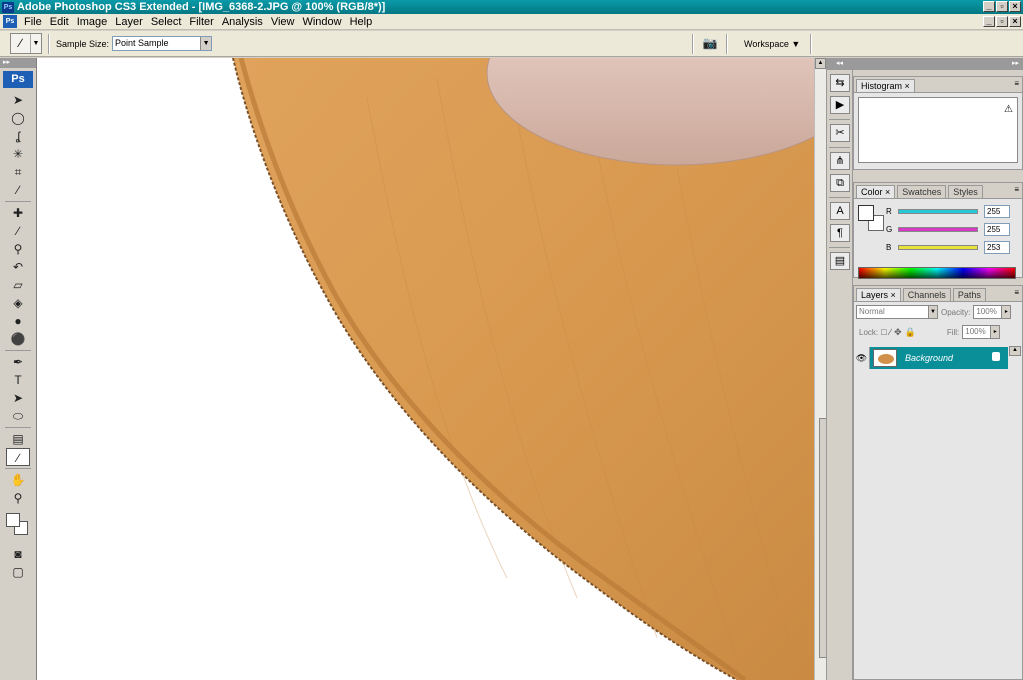  I want to click on move-icon: ➤, so click(18, 100).